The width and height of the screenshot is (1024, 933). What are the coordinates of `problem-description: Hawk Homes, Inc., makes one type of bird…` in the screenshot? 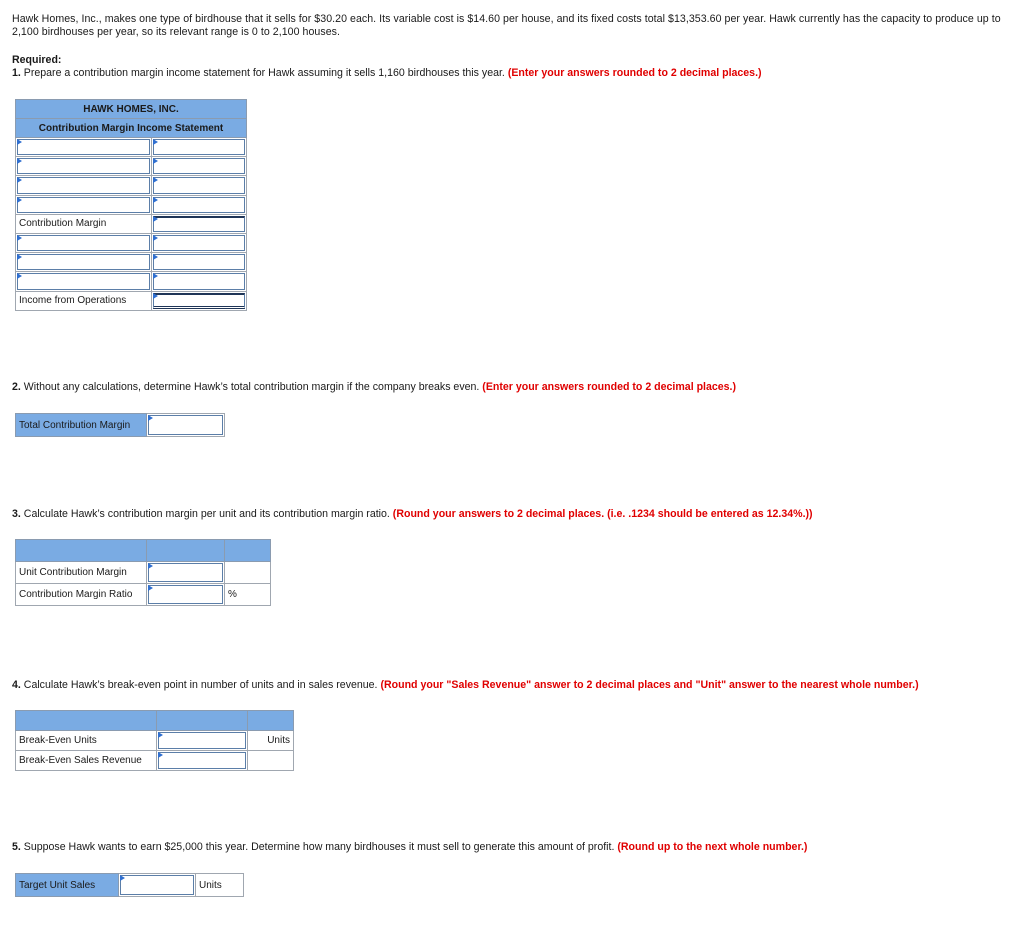 It's located at (506, 25).